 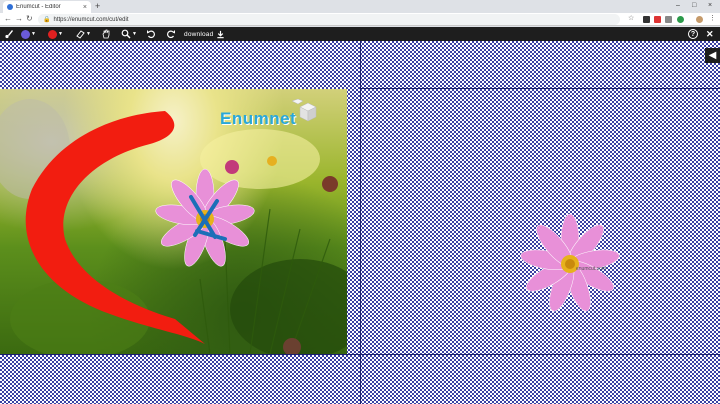 What do you see at coordinates (329, 19) in the screenshot?
I see `url-field: 🔒 https://enumcut.com/cut/edit` at bounding box center [329, 19].